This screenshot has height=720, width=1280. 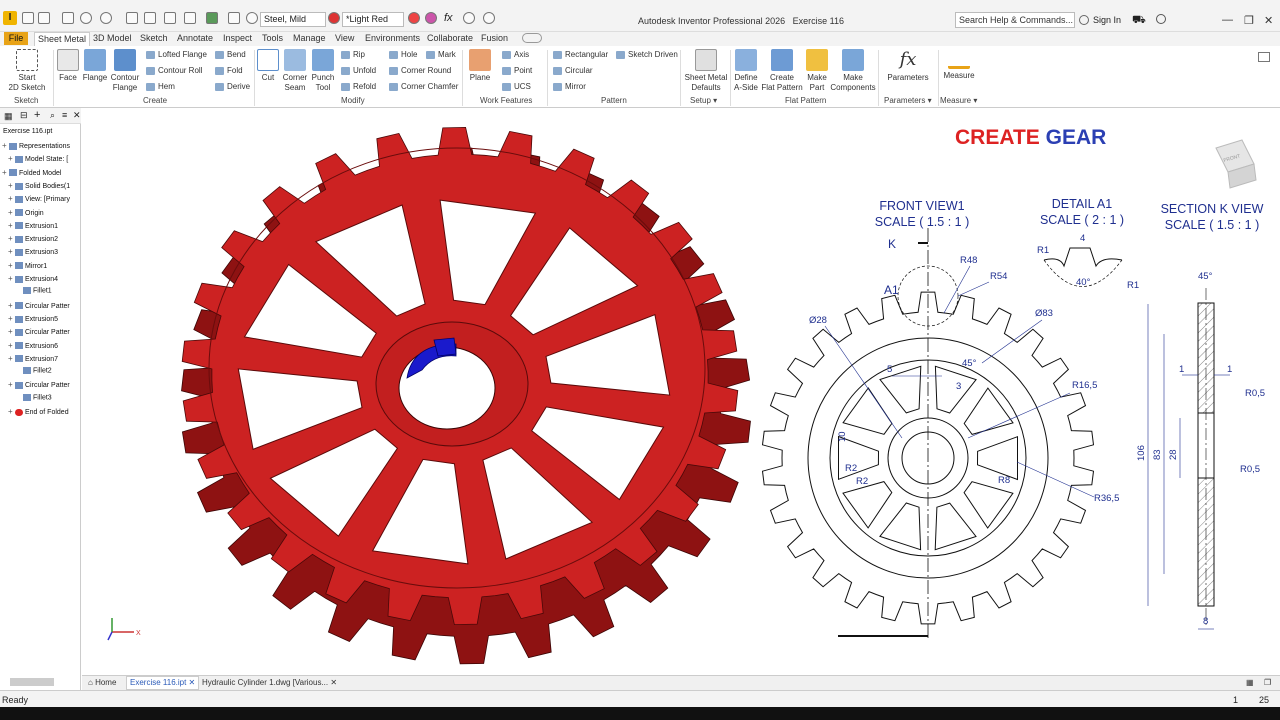 I want to click on cart-icon: ⛟, so click(x=1139, y=21).